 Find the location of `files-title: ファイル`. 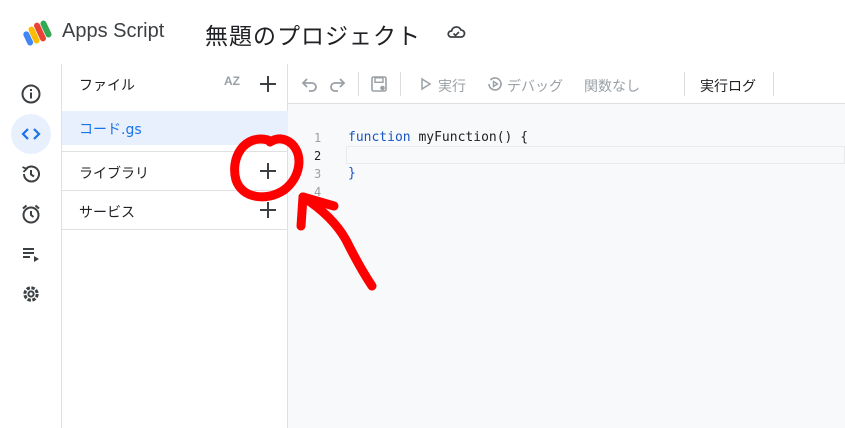

files-title: ファイル is located at coordinates (107, 86).